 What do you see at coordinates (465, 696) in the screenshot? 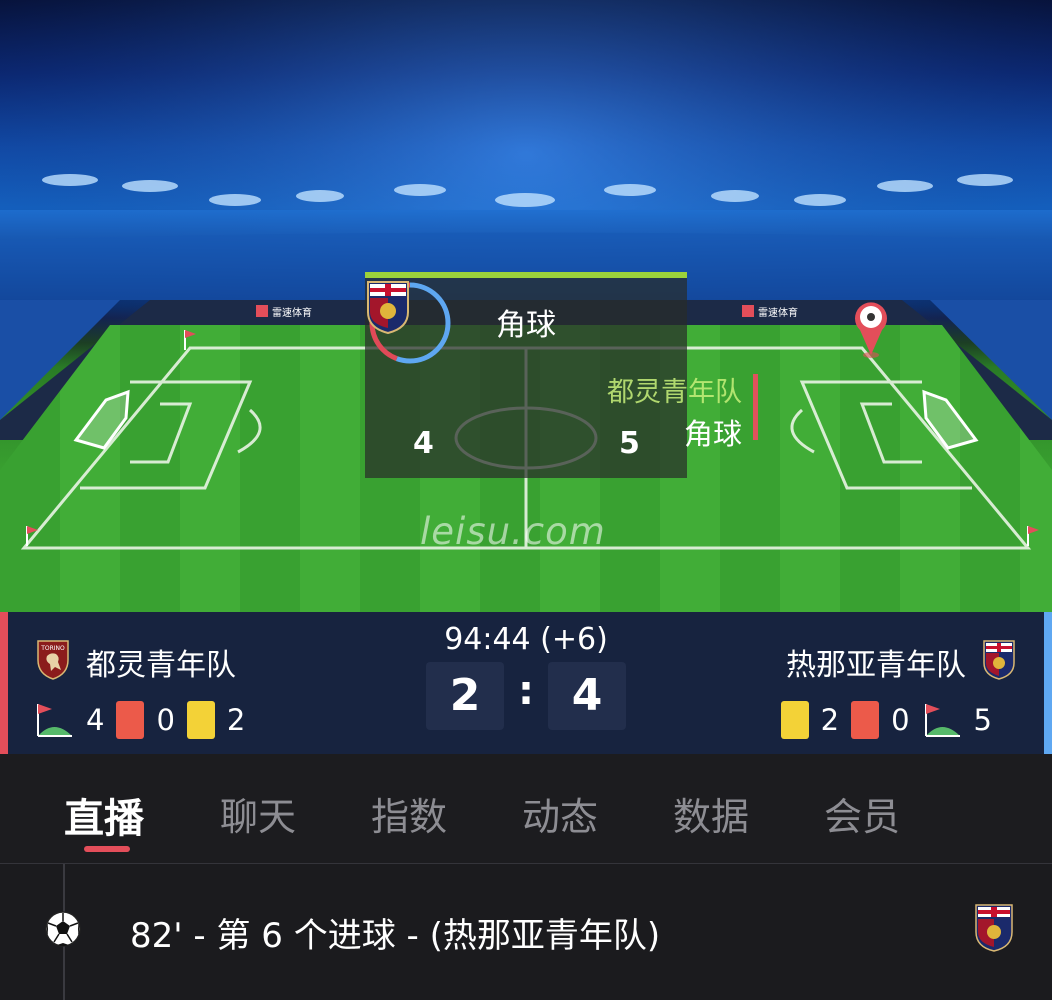
I see `home-score: 2` at bounding box center [465, 696].